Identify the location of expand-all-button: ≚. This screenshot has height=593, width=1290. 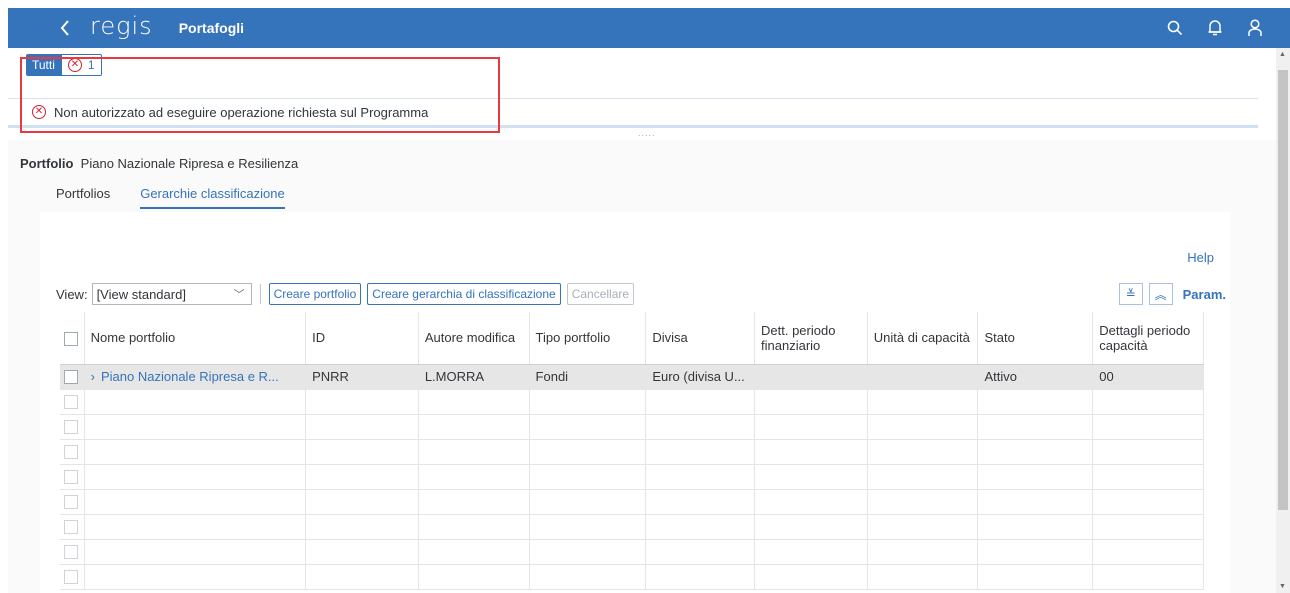
(1130, 294).